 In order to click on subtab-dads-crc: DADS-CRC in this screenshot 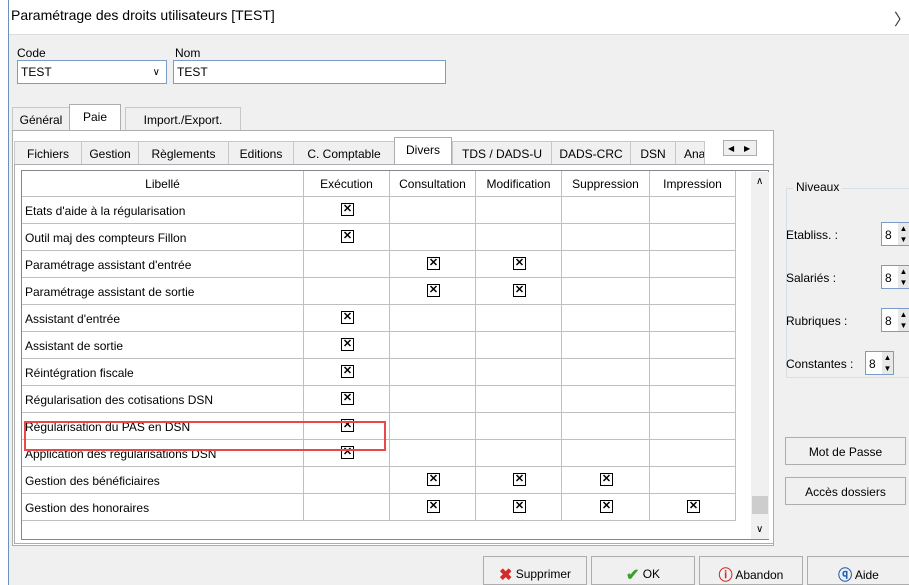, I will do `click(591, 153)`.